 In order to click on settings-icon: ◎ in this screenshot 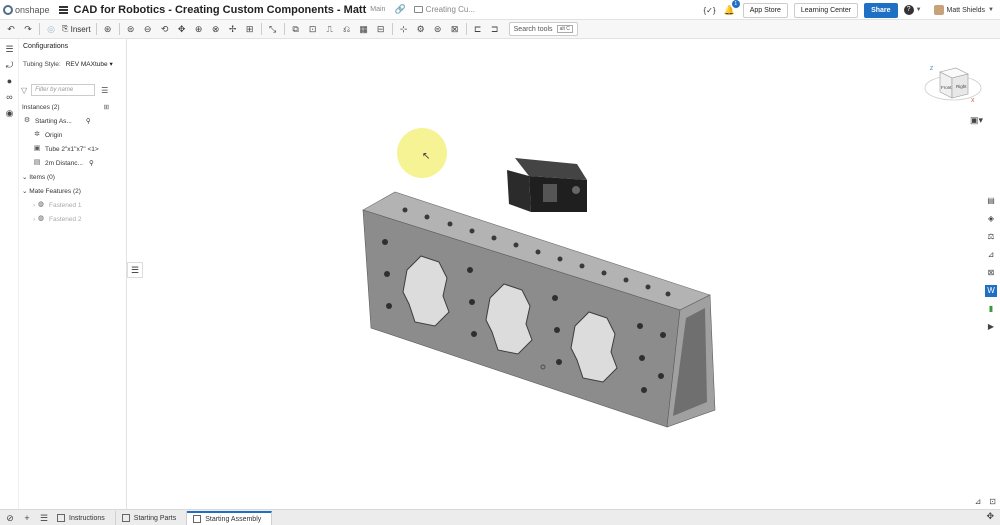, I will do `click(51, 29)`.